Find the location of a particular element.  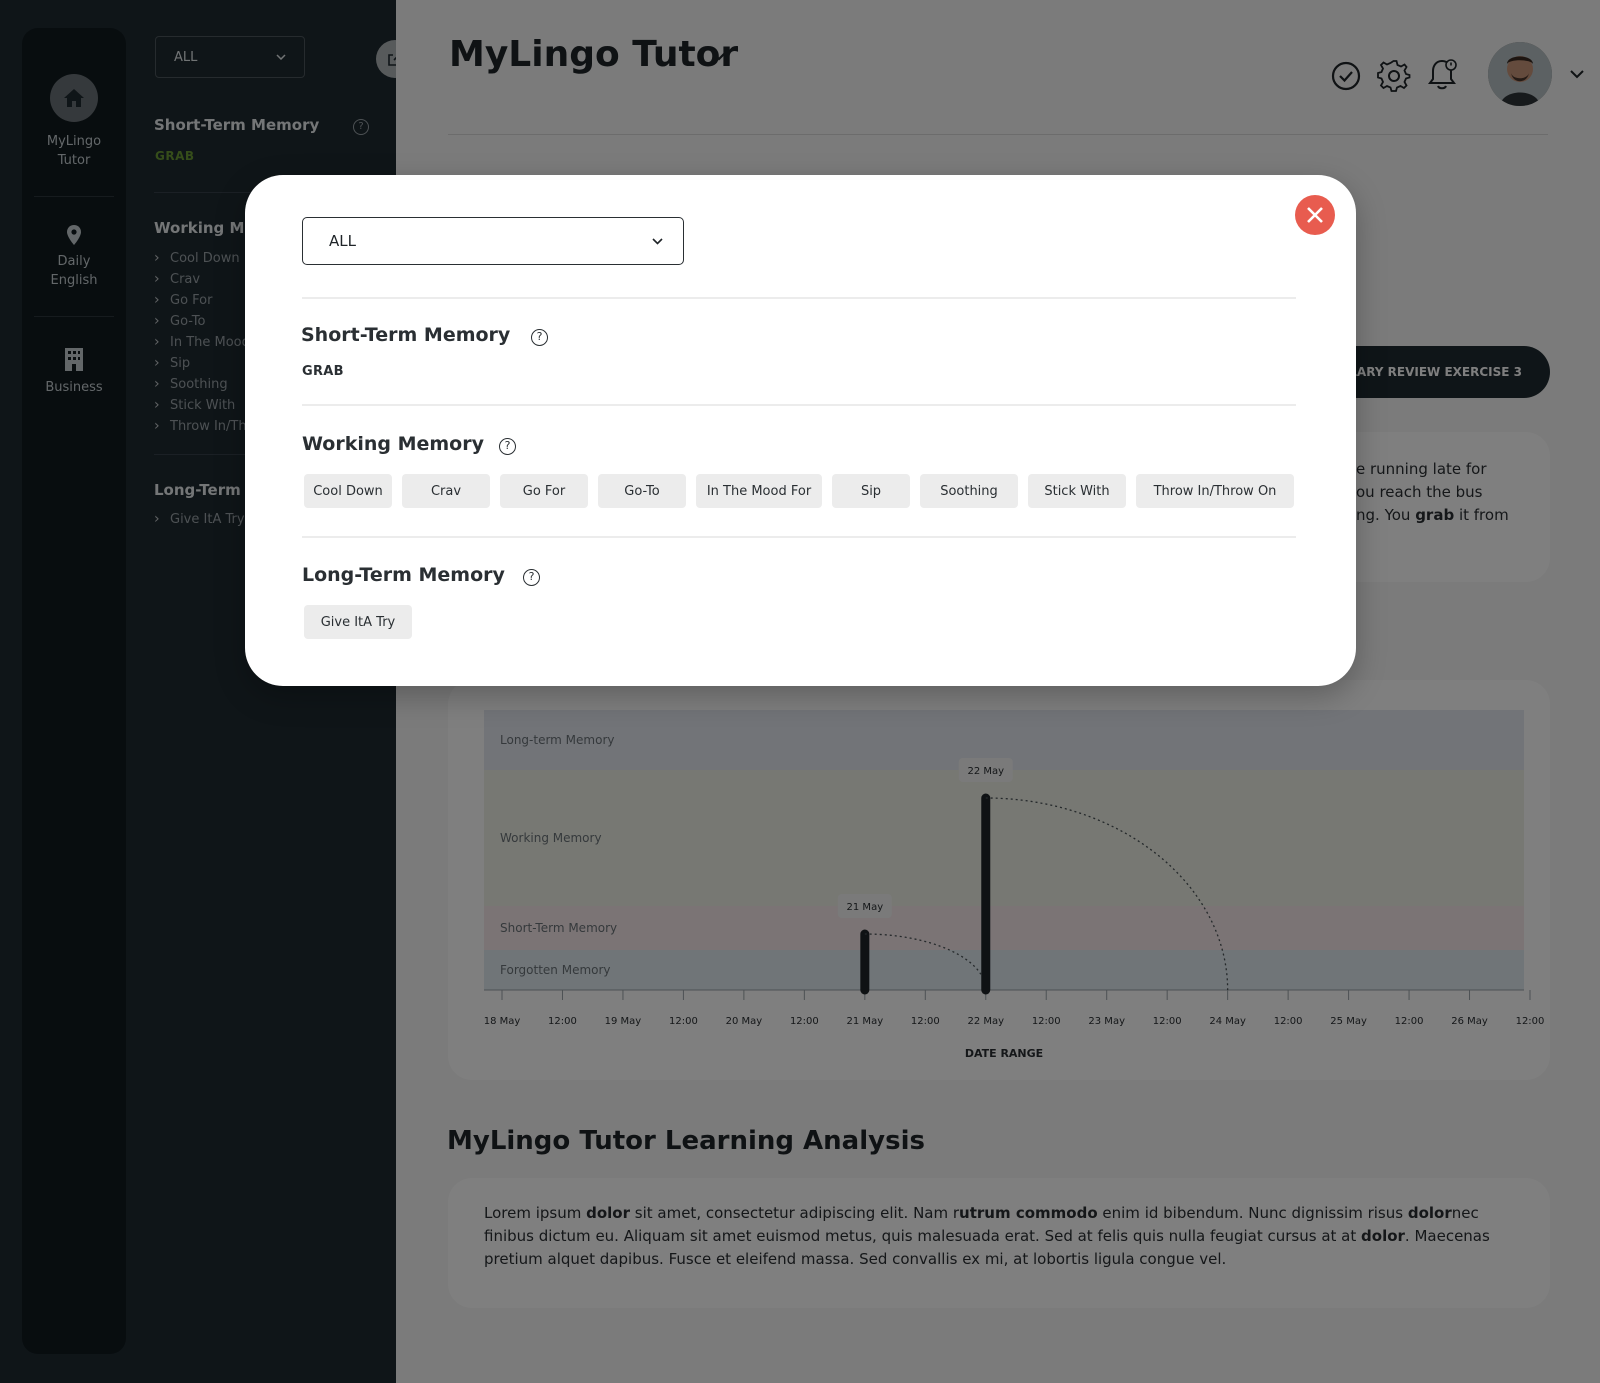

word-chip: Go-To is located at coordinates (642, 491).